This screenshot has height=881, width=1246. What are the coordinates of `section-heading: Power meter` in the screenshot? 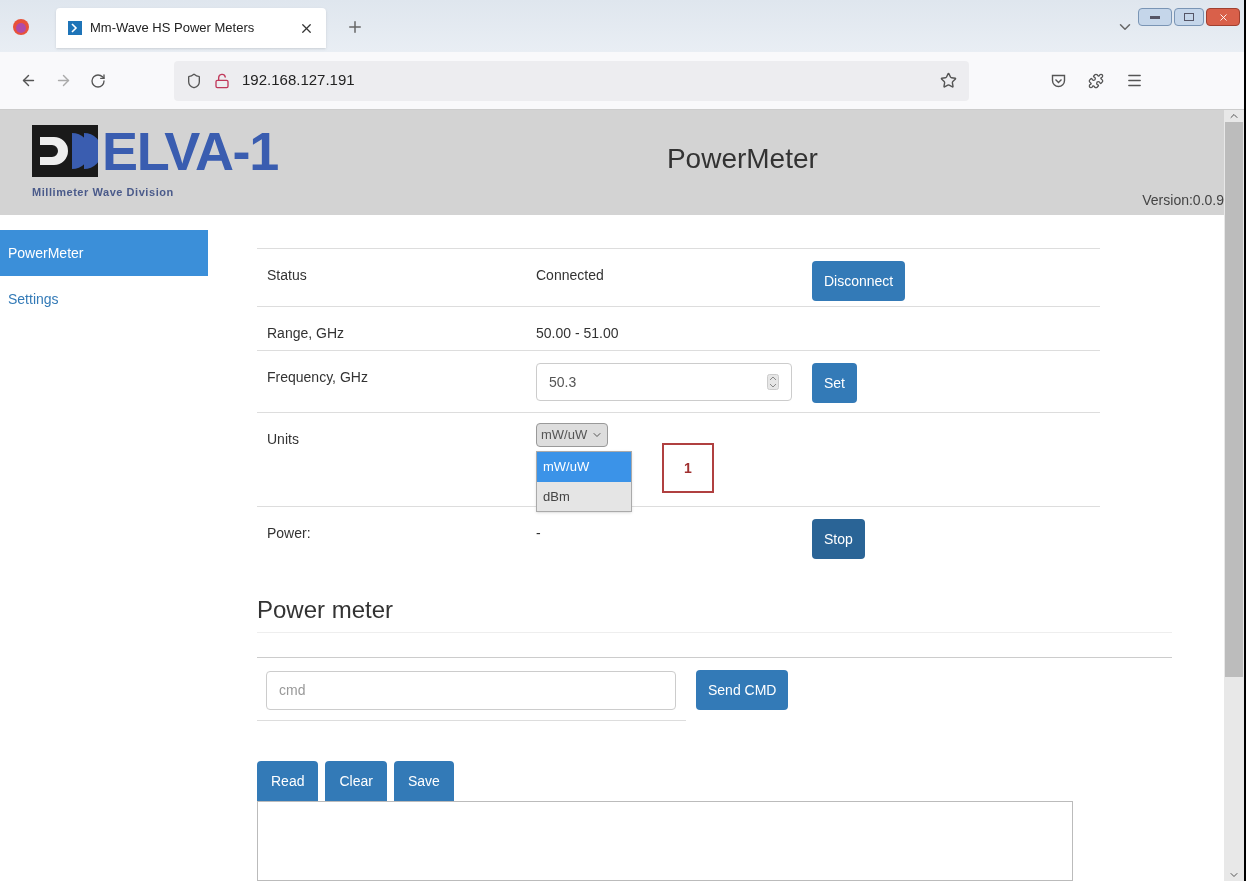 It's located at (325, 609).